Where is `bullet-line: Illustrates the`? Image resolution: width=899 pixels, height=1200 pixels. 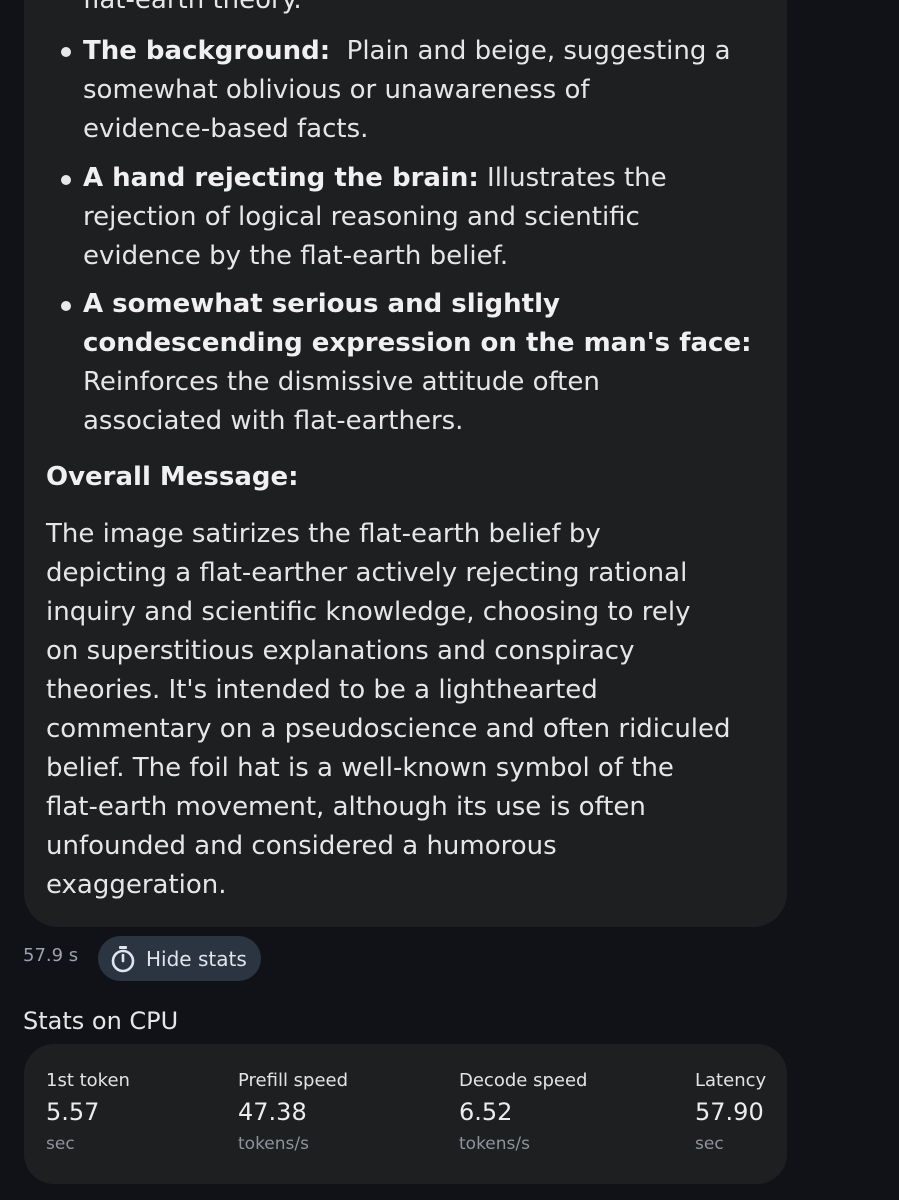 bullet-line: Illustrates the is located at coordinates (572, 178).